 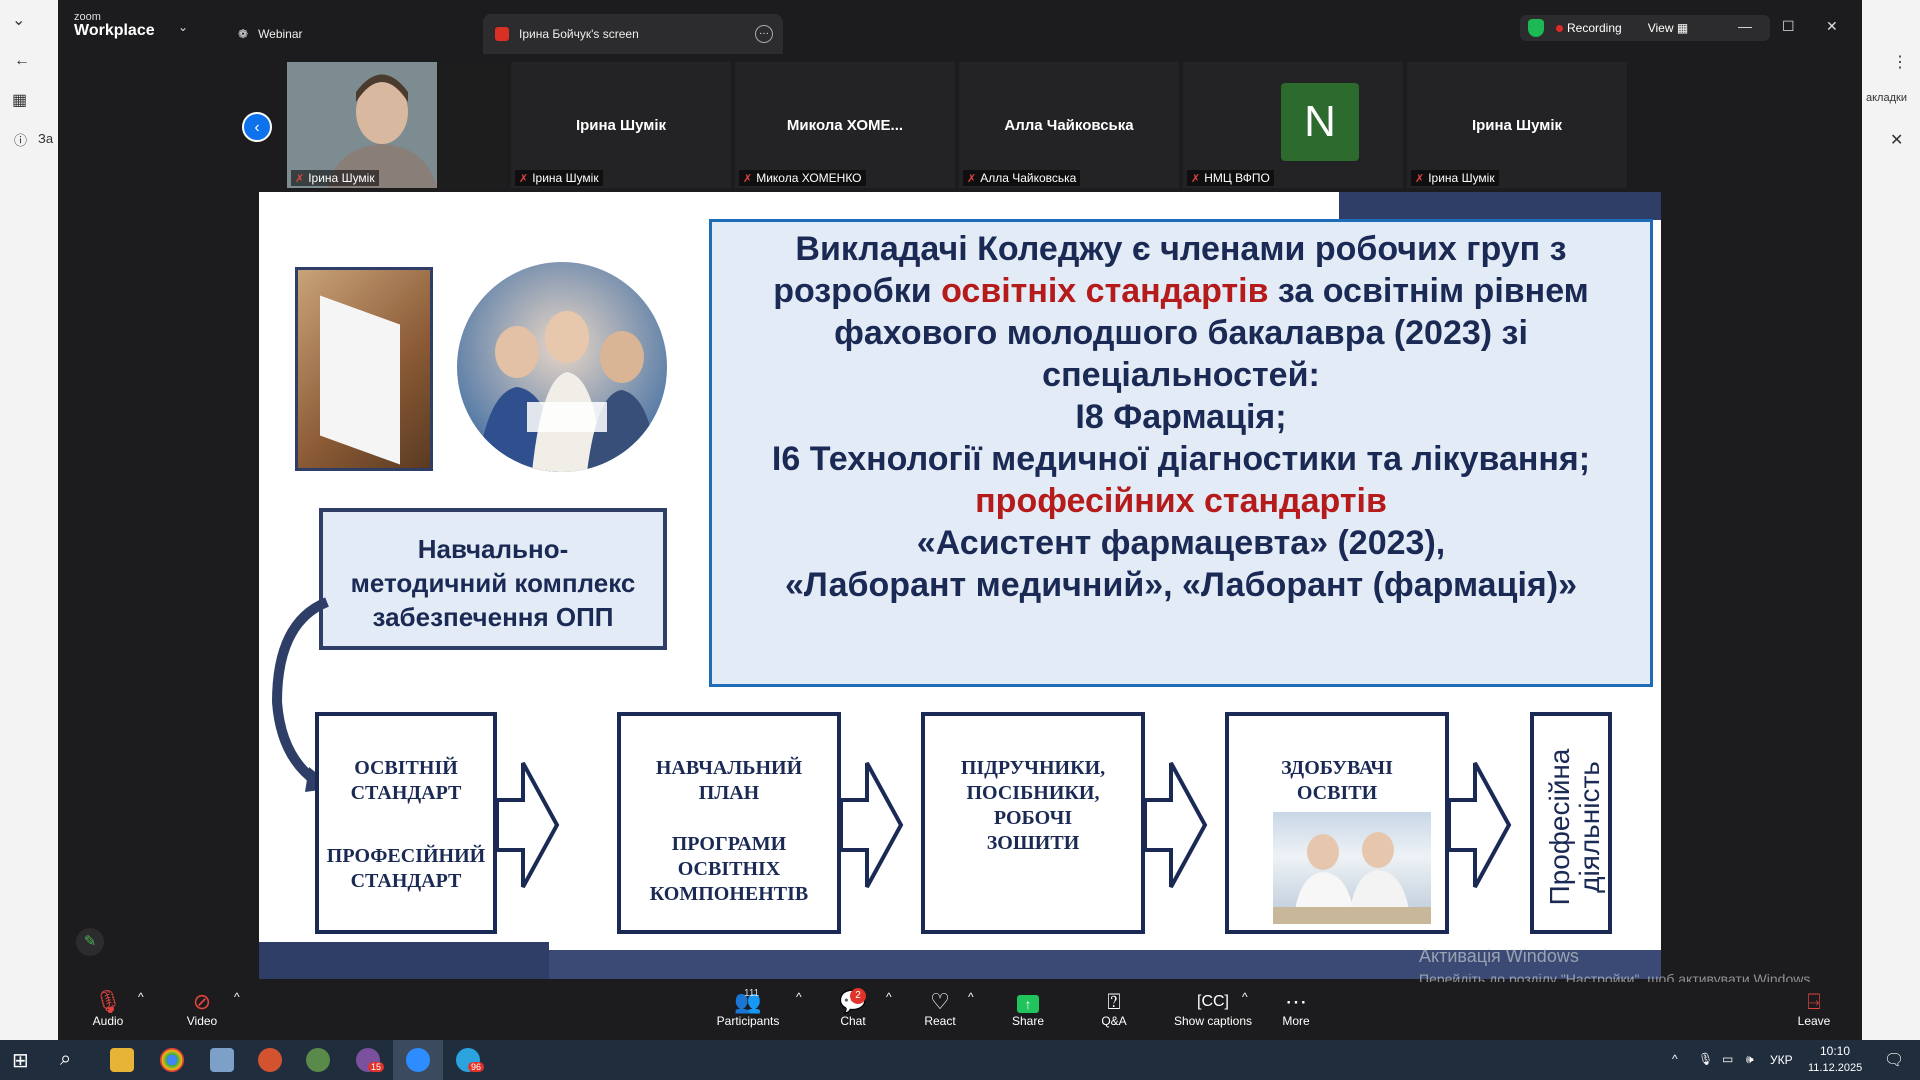 I want to click on tray-chevron-icon: ^, so click(x=1675, y=1059).